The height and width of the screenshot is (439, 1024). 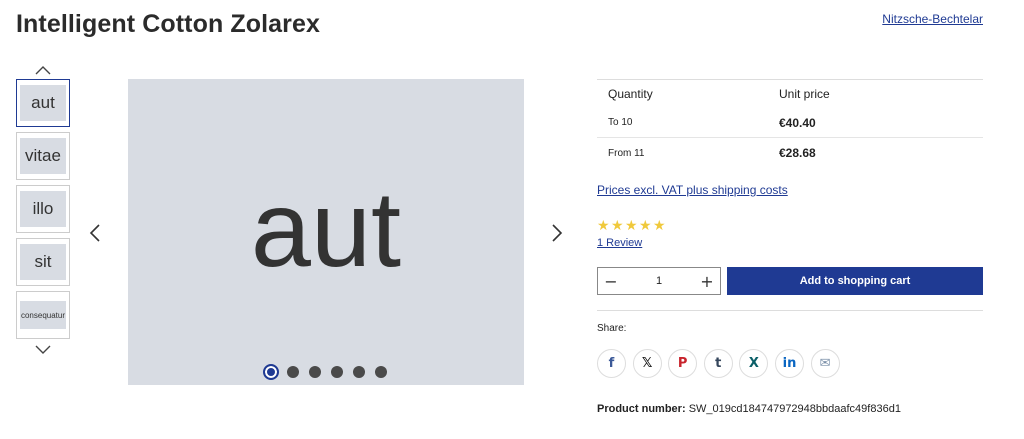 What do you see at coordinates (326, 228) in the screenshot?
I see `main-image-text: aut` at bounding box center [326, 228].